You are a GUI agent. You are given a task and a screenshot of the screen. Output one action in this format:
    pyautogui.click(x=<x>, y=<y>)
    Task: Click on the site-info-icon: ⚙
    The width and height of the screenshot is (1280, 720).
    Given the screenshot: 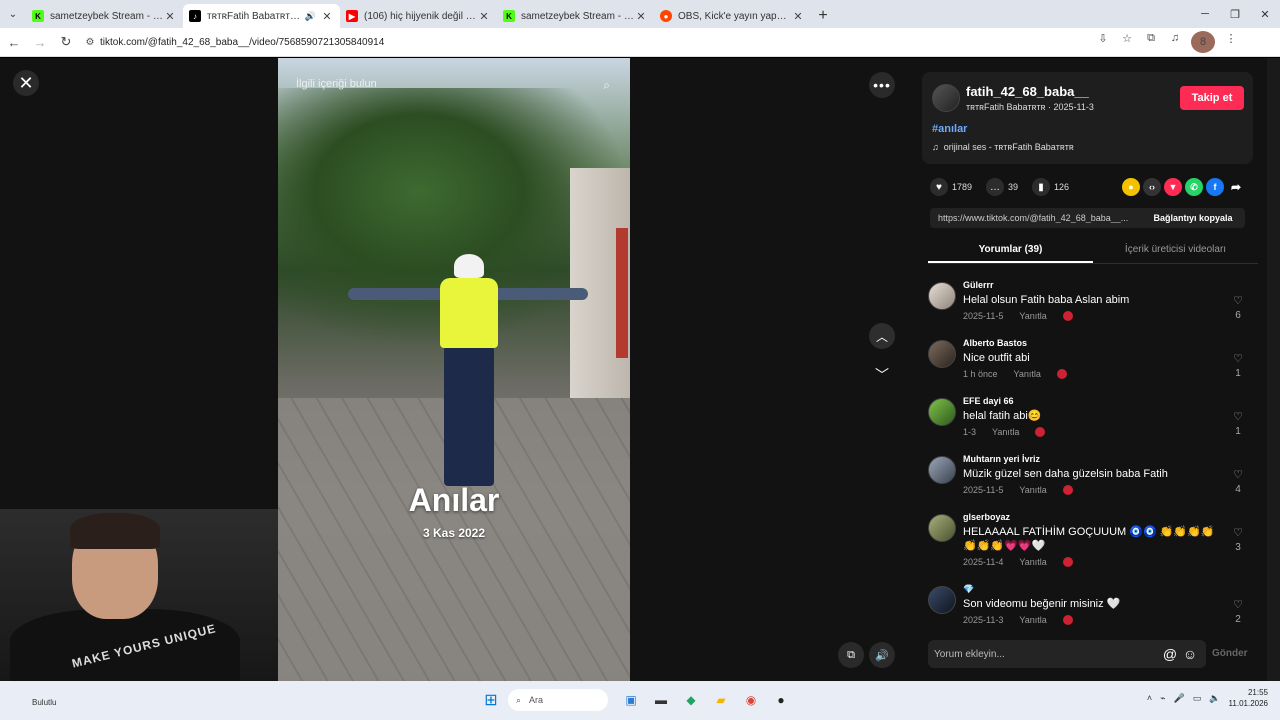 What is the action you would take?
    pyautogui.click(x=90, y=42)
    